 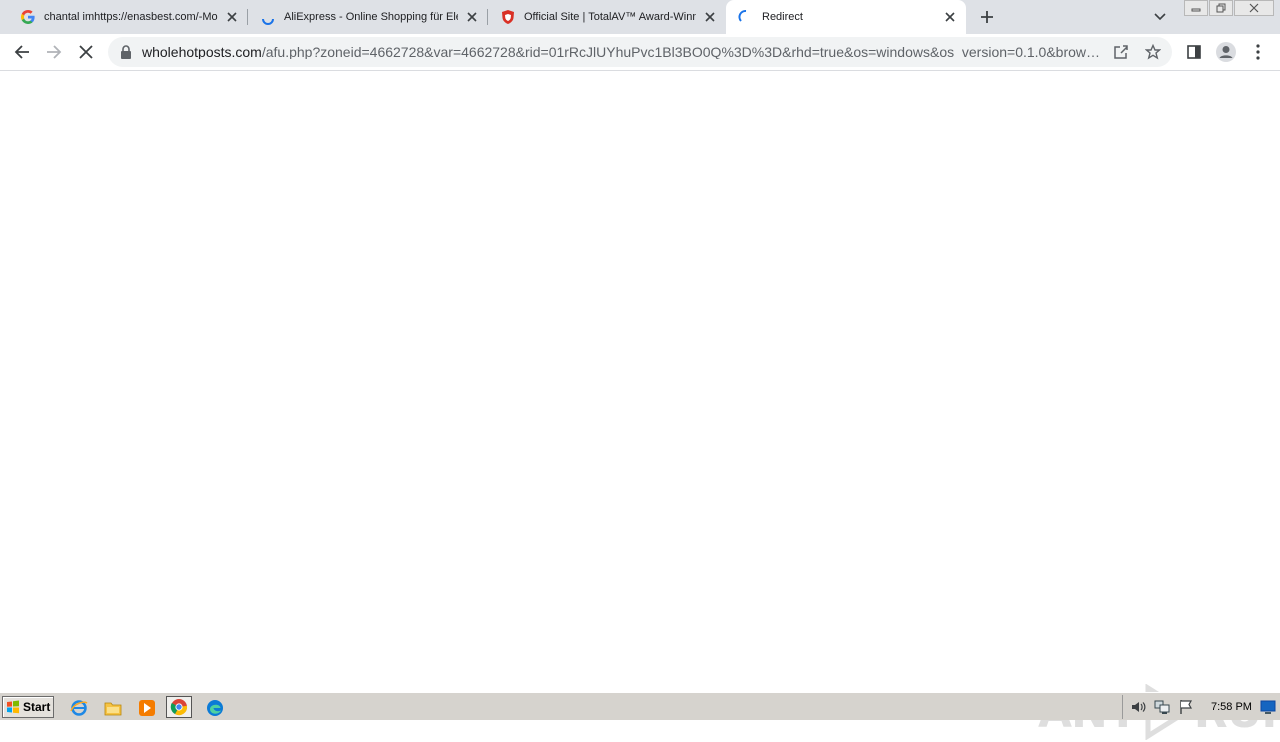 What do you see at coordinates (1201, 707) in the screenshot?
I see `system-tray: 7:58 PM` at bounding box center [1201, 707].